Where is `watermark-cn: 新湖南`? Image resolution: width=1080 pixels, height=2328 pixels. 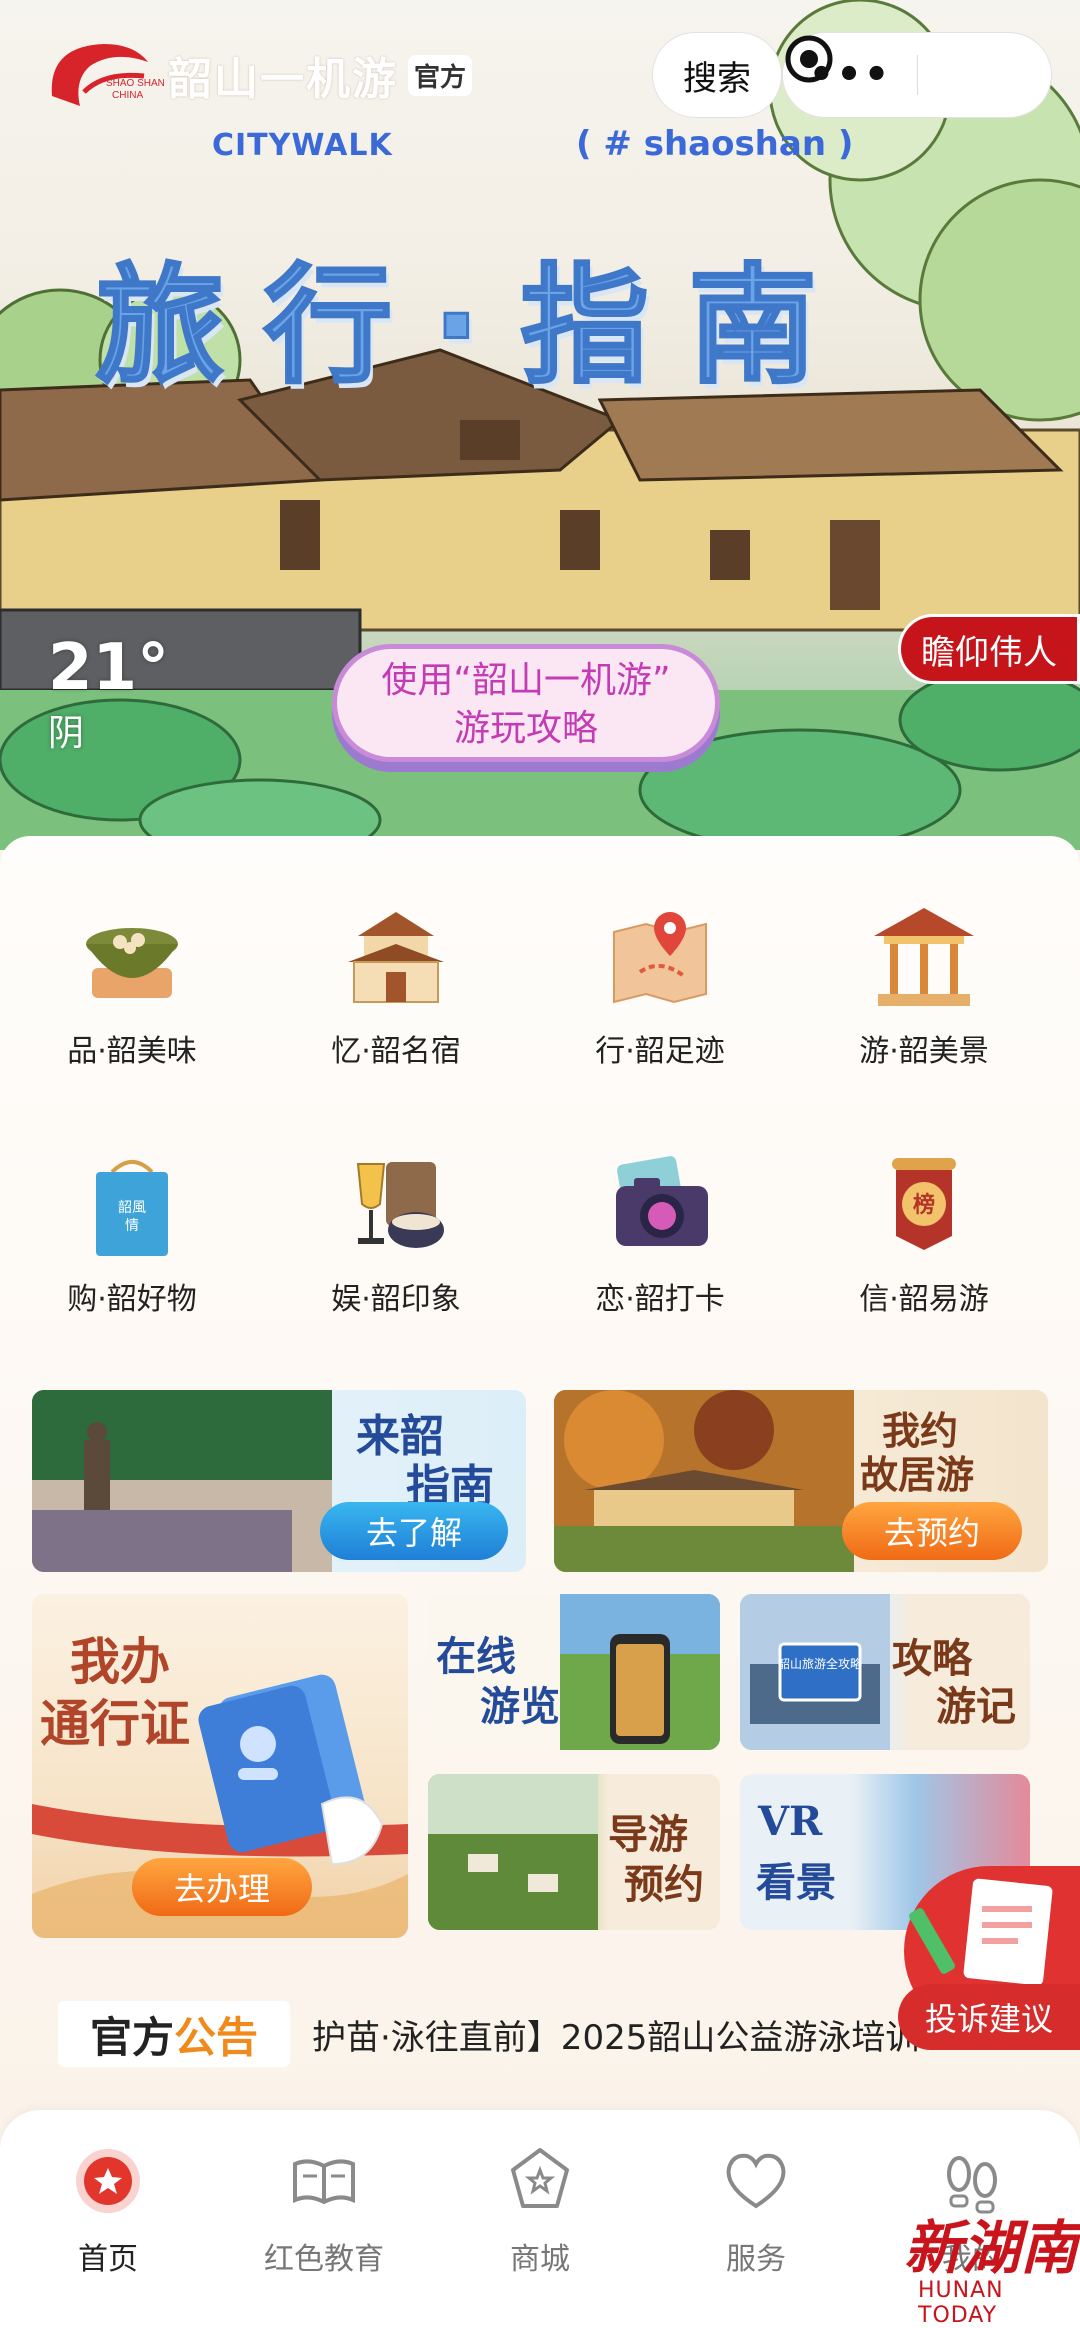
watermark-cn: 新湖南 is located at coordinates (991, 2248).